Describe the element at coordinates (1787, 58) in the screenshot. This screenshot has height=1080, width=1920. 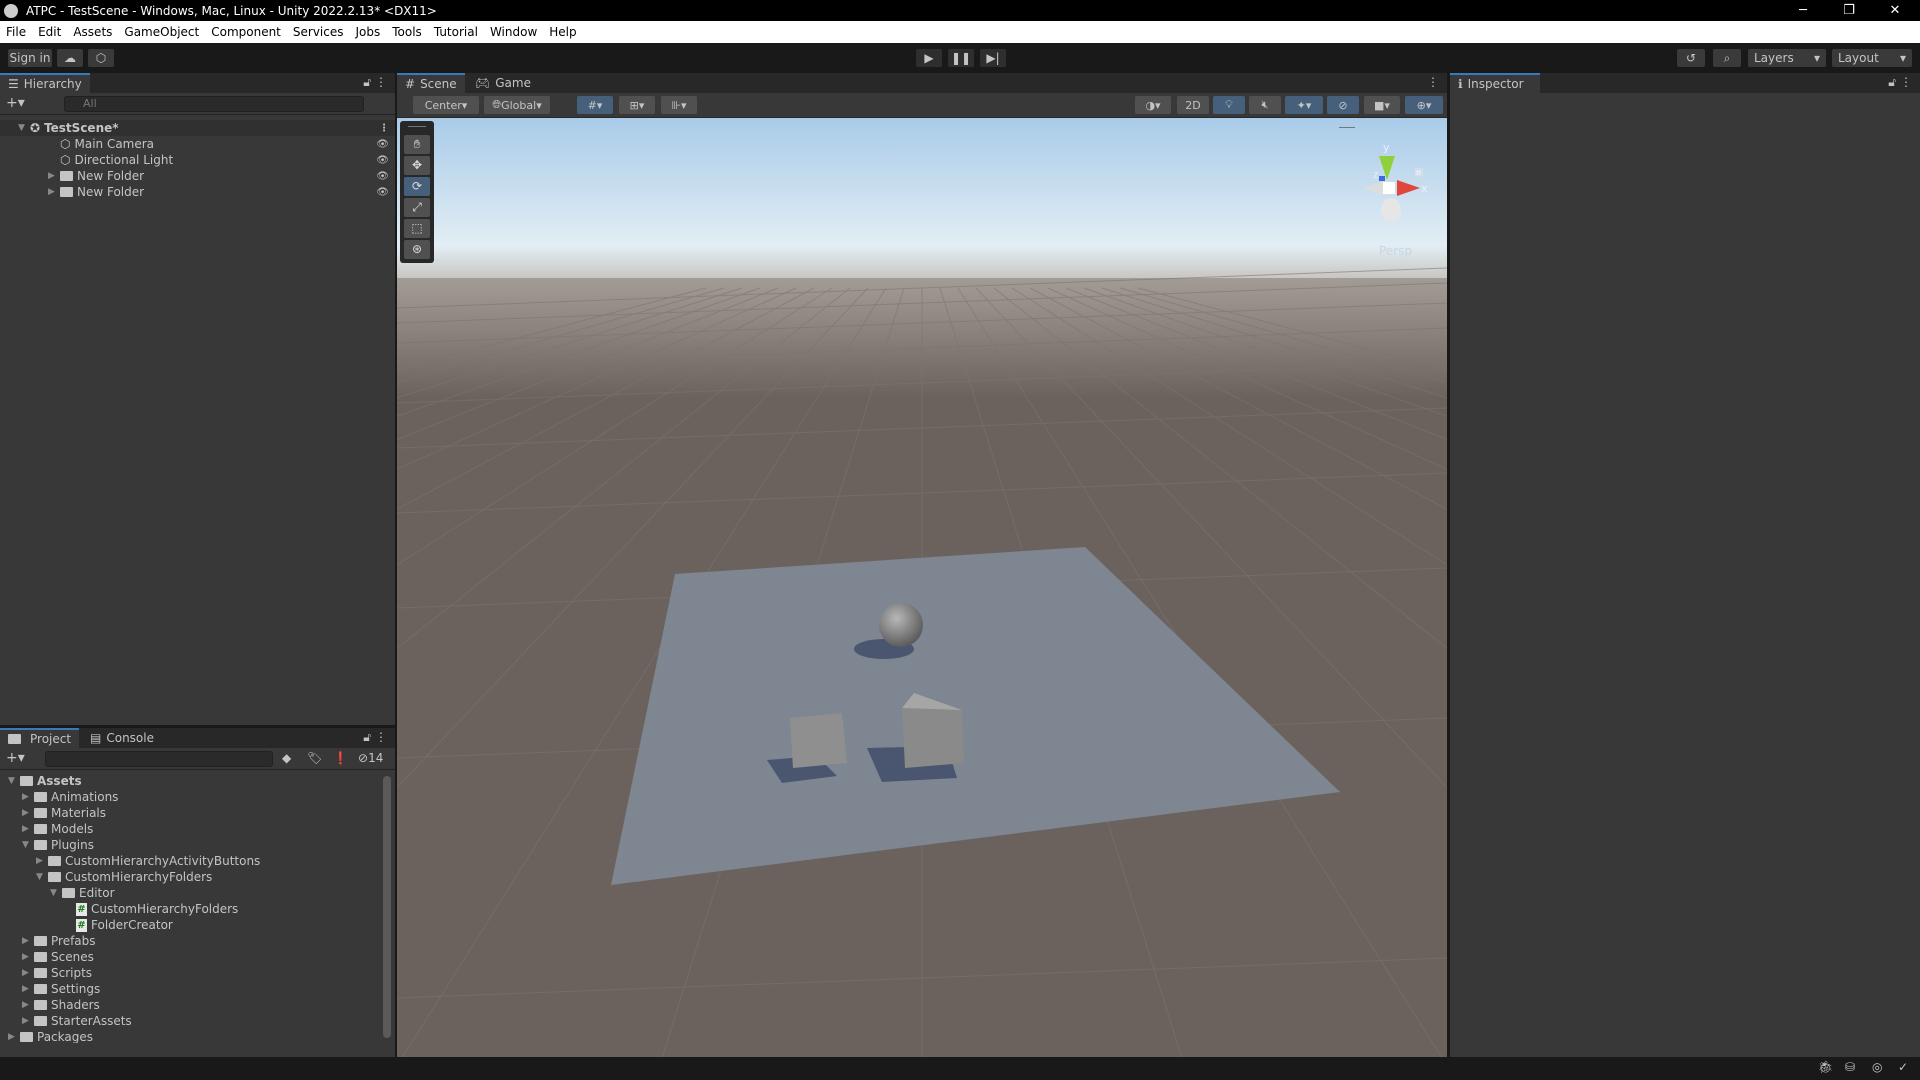
I see `layers-dropdown: Layers ▾` at that location.